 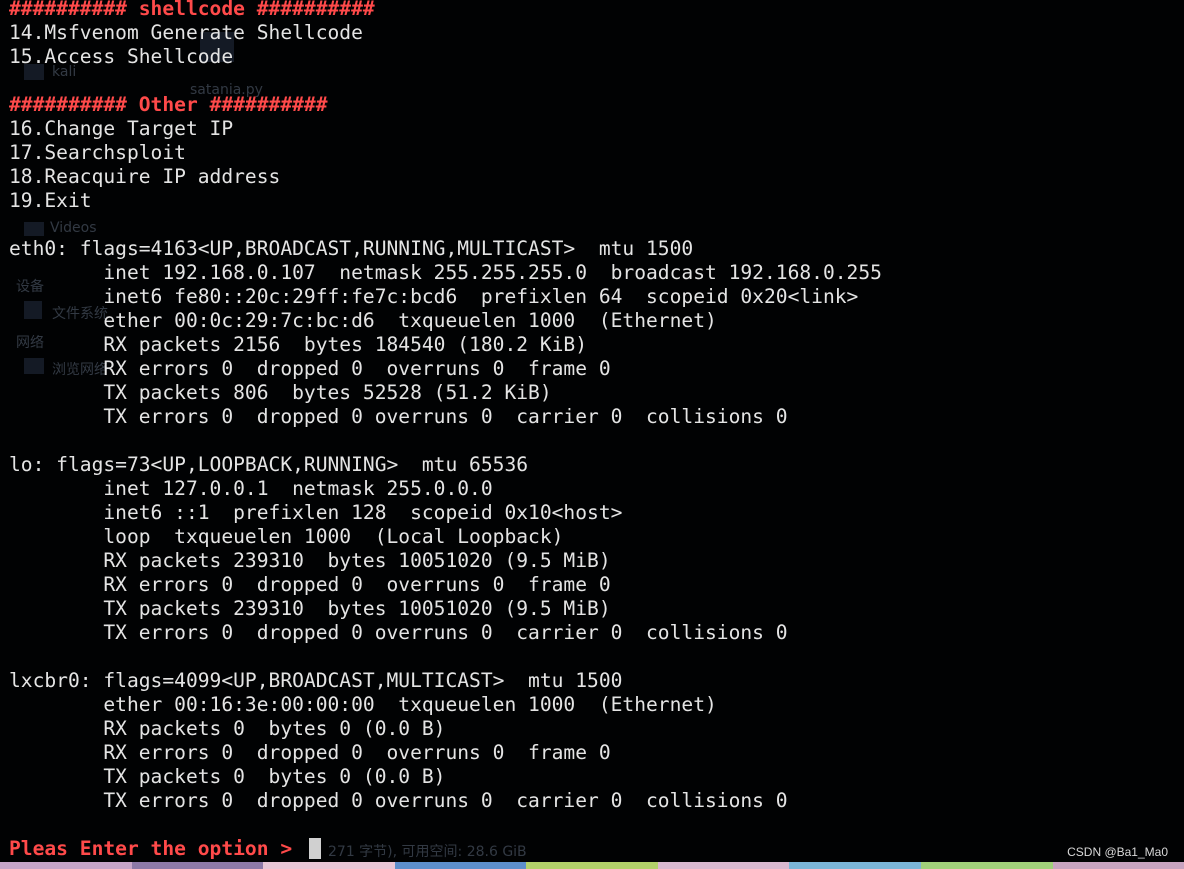 What do you see at coordinates (592, 865) in the screenshot?
I see `wallpaper-strip` at bounding box center [592, 865].